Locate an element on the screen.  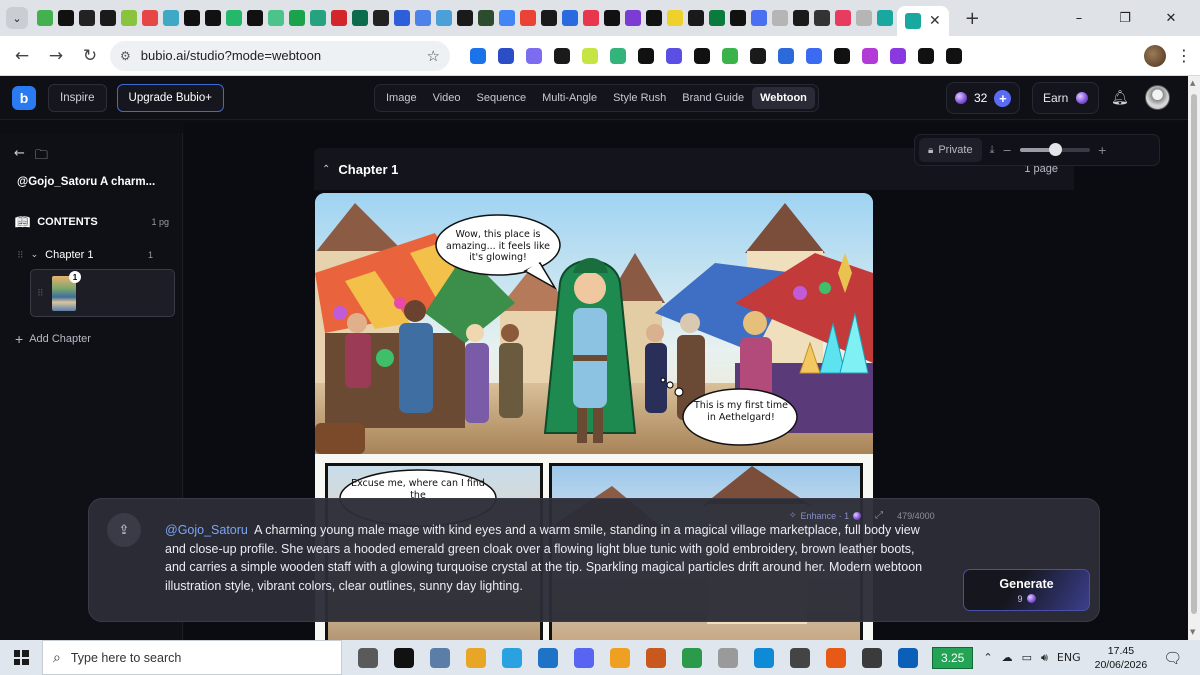
mode-style-rush: Style Rush is located at coordinates (639, 98).